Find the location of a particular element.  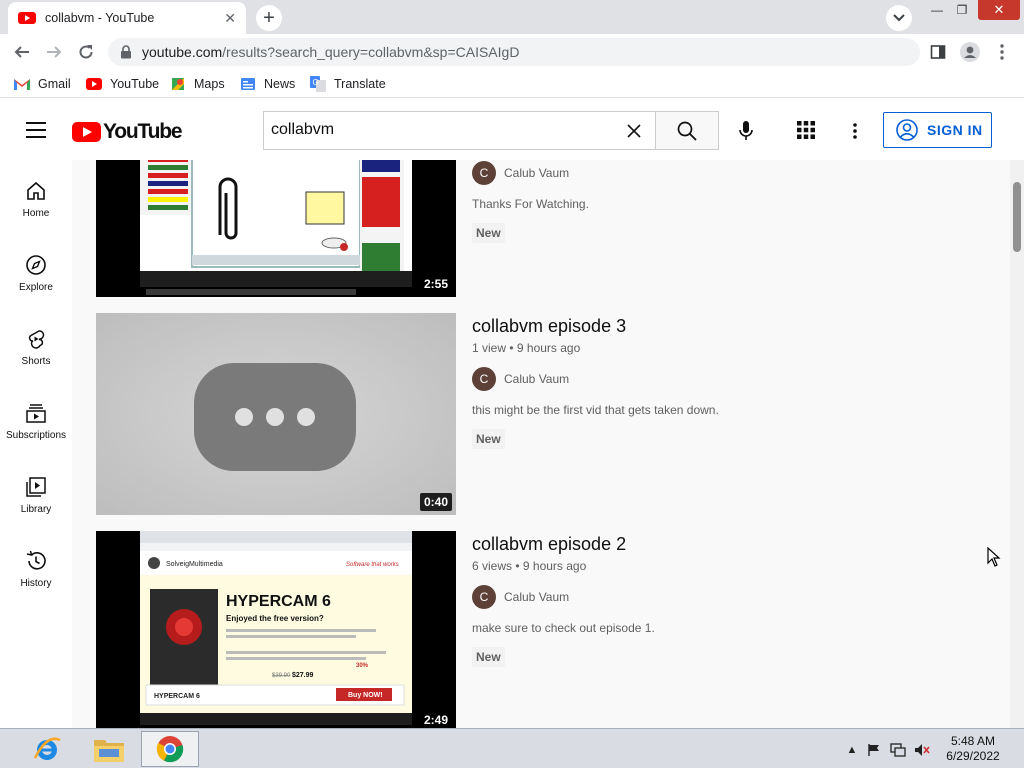

clock-time: 5:48 AM is located at coordinates (973, 741).